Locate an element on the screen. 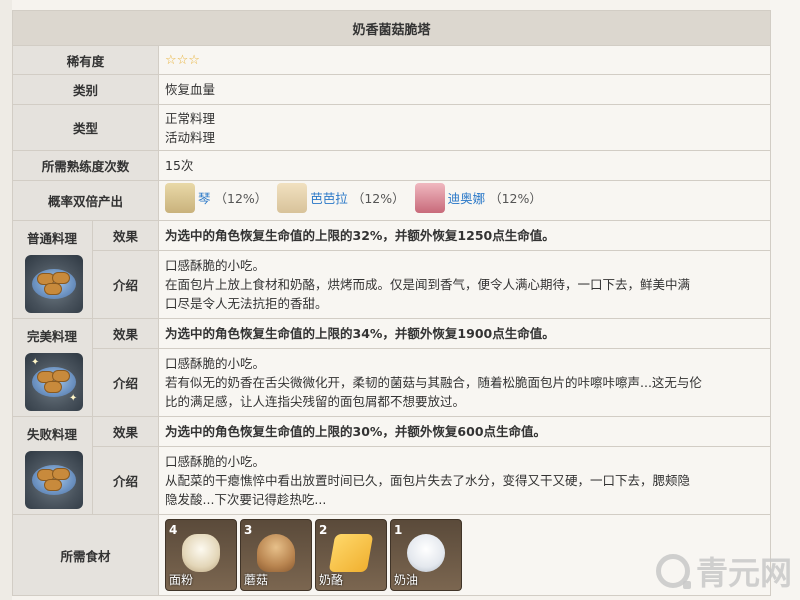  site-watermark: 青元网 is located at coordinates (723, 571).